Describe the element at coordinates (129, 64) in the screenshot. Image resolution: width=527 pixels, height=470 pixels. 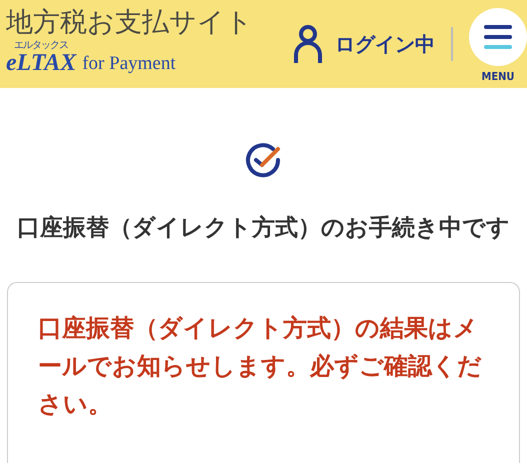
I see `logo-tagline: for Payment` at that location.